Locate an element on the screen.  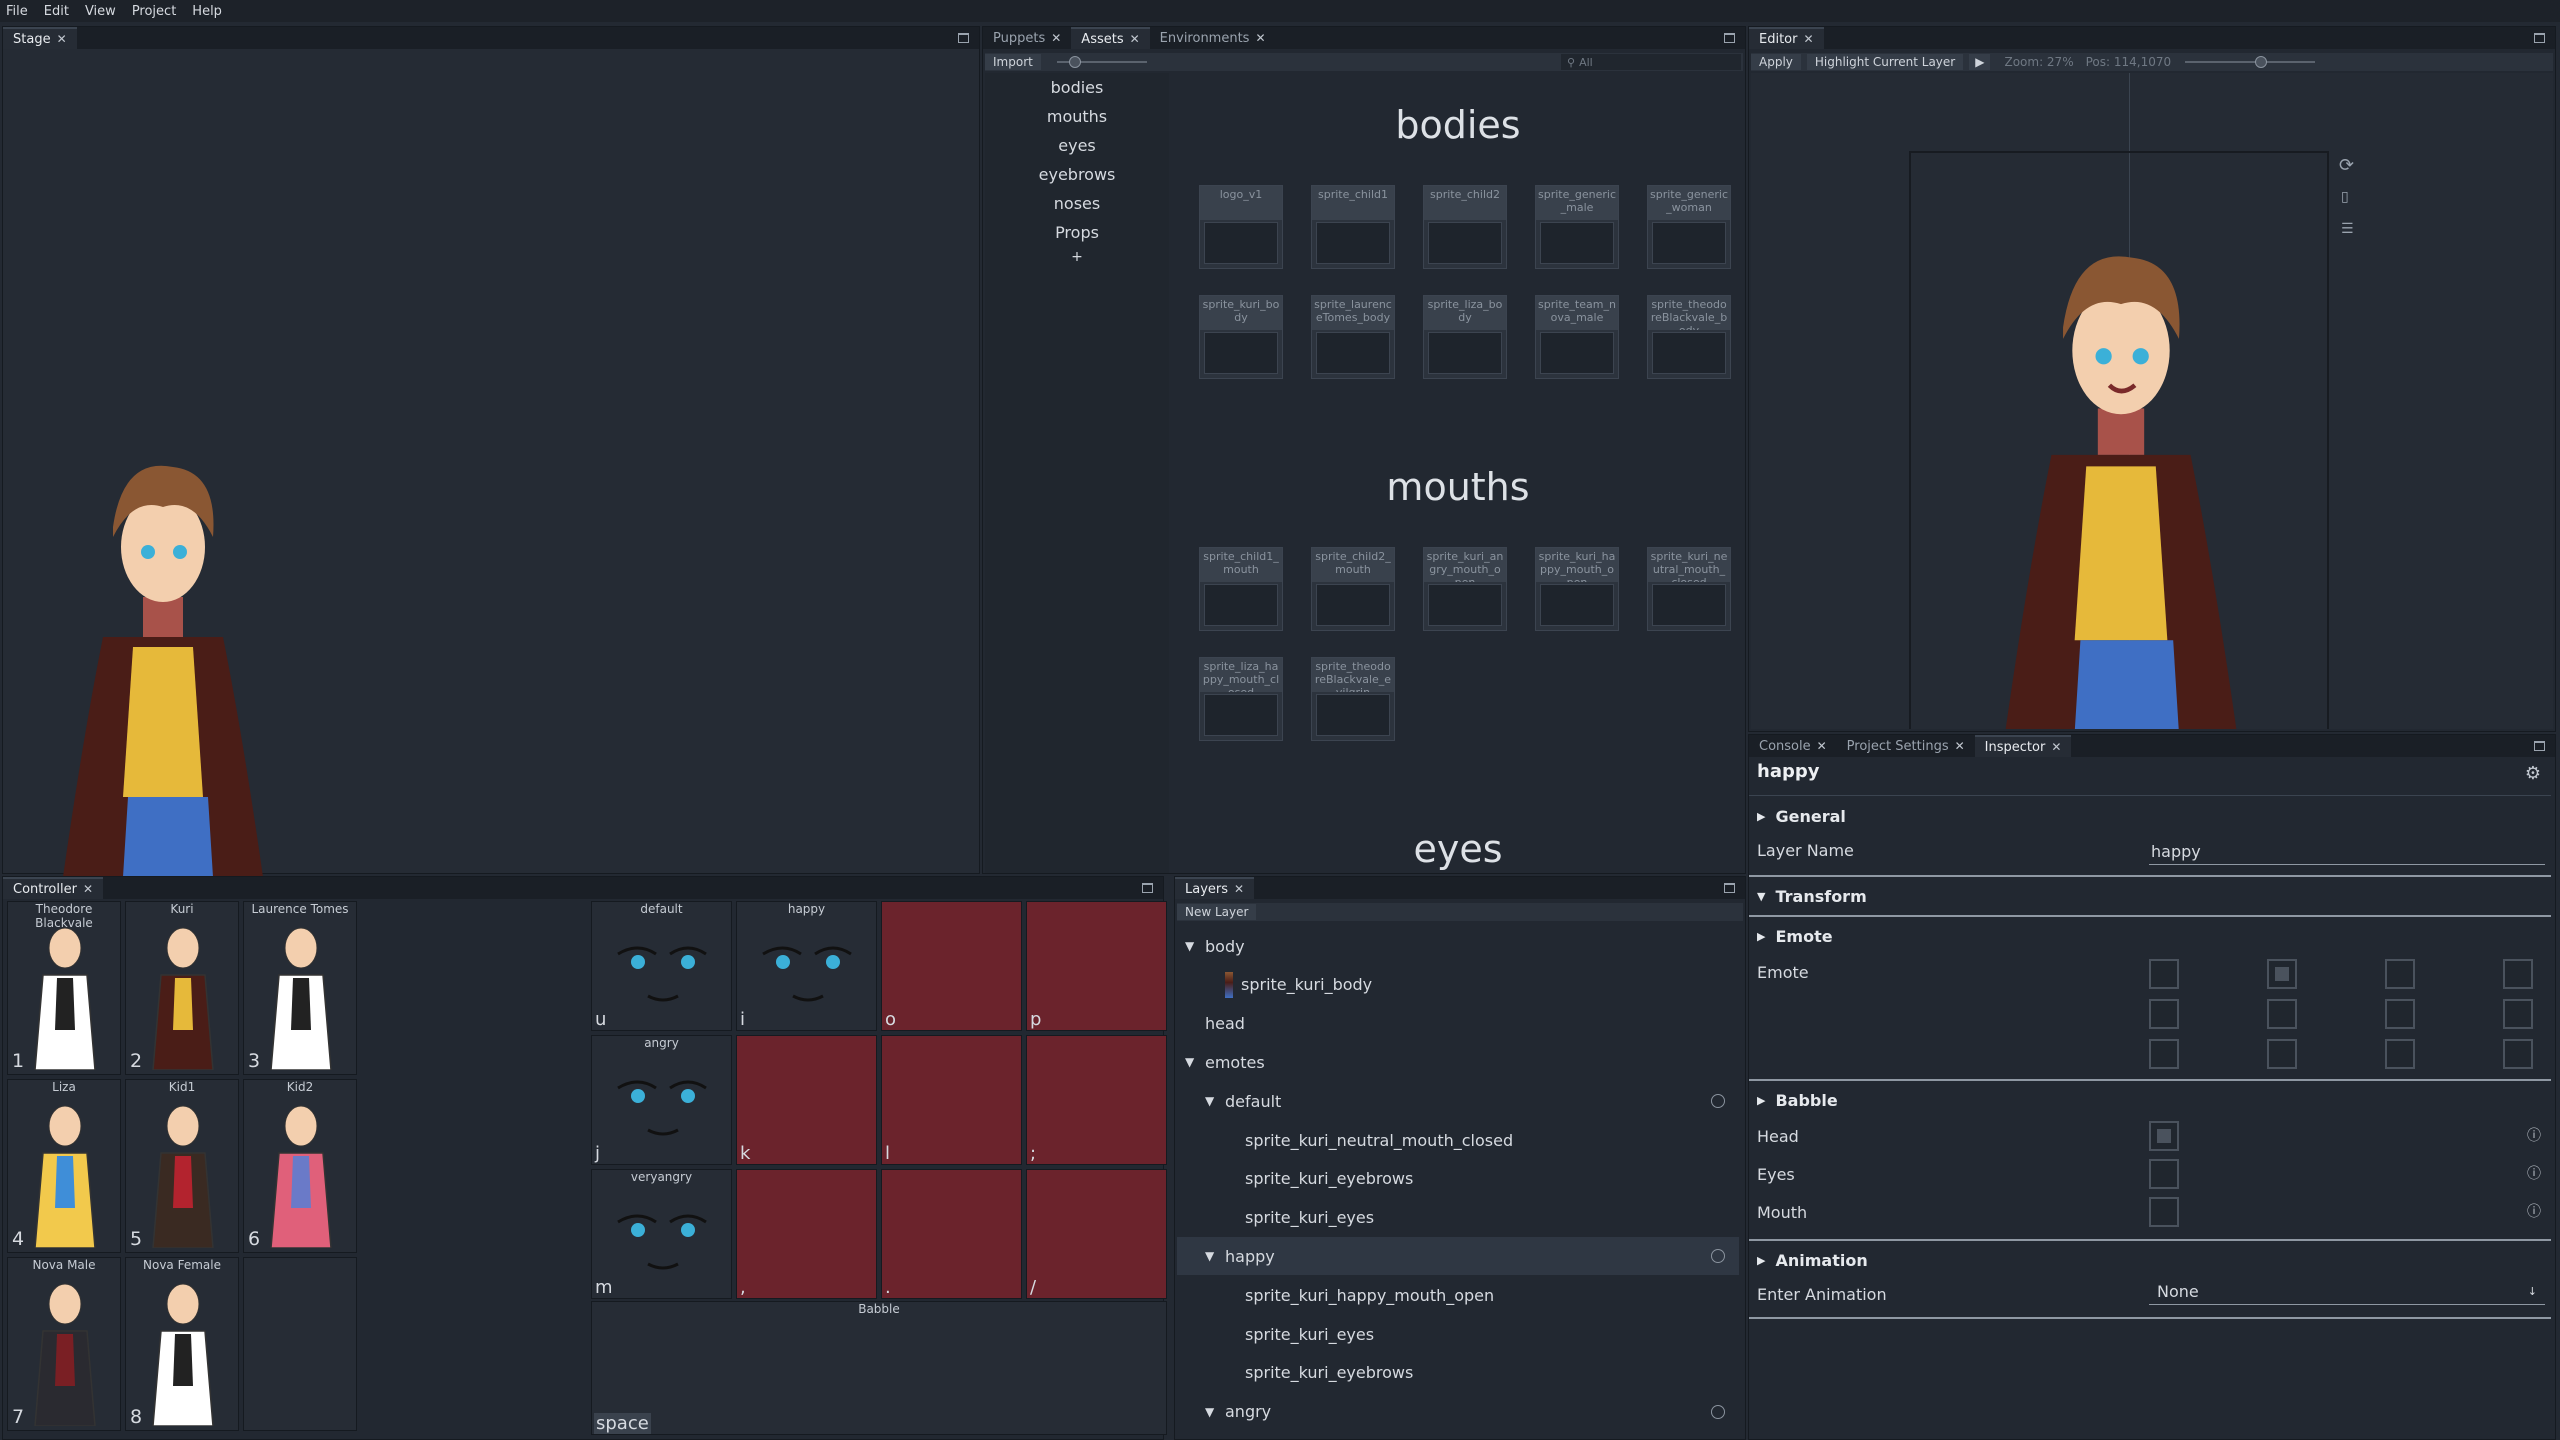
section-animation: ▶ Animation is located at coordinates (2152, 1260).